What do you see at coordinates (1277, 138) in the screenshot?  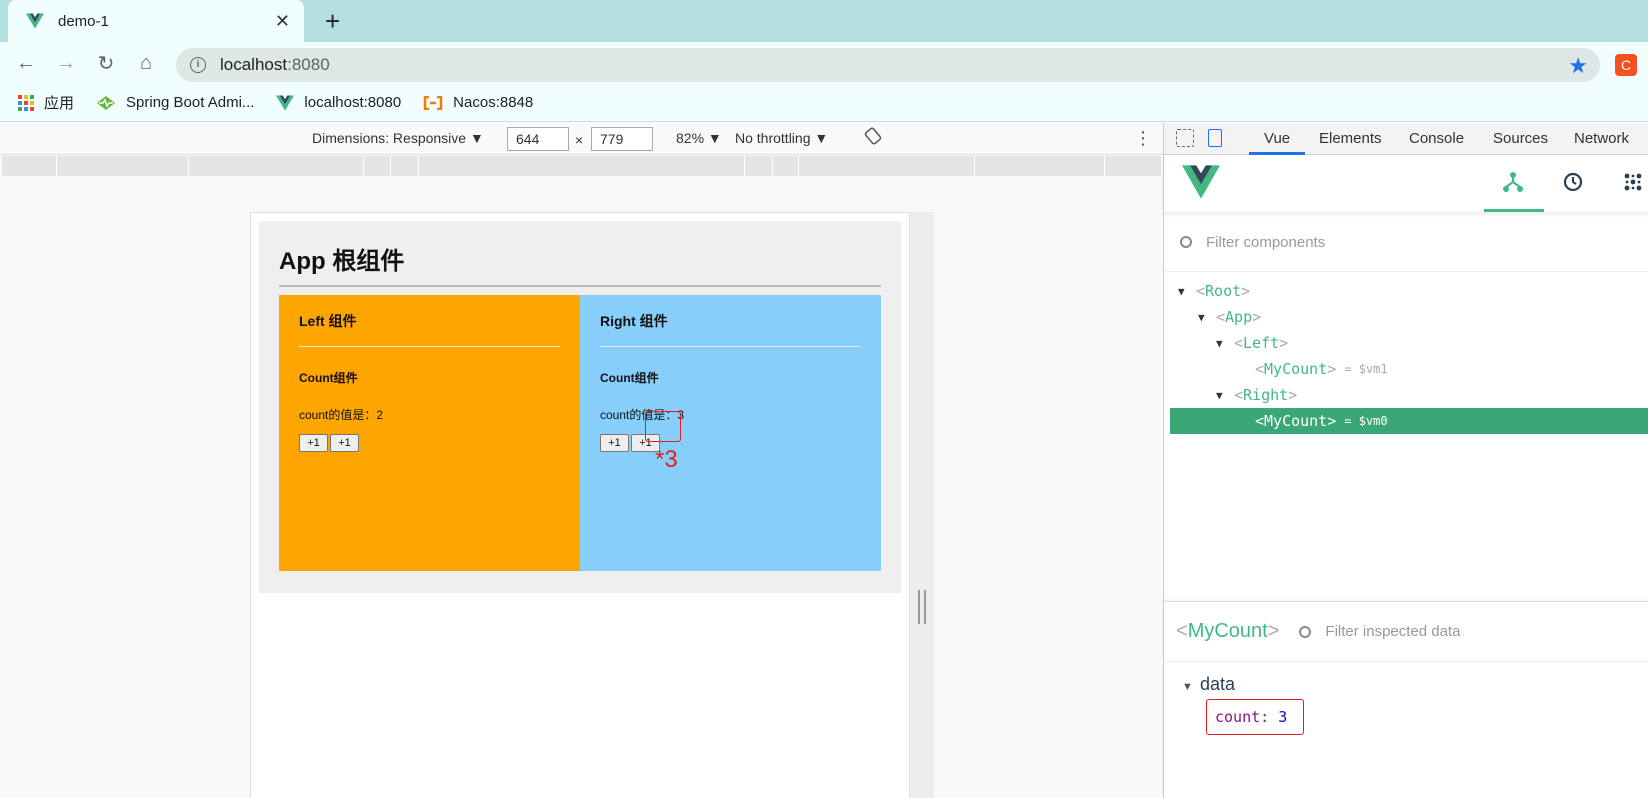 I see `tab-vue: Vue` at bounding box center [1277, 138].